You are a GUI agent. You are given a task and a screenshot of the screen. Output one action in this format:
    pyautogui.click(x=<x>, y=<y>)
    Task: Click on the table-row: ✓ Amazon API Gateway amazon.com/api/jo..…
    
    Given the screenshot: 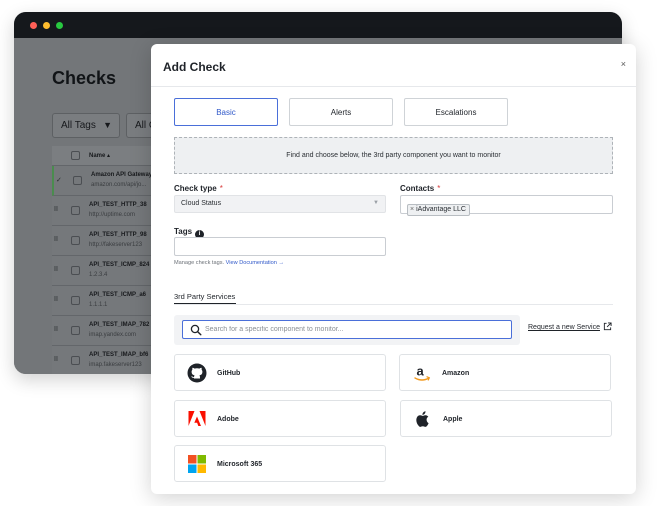 What is the action you would take?
    pyautogui.click(x=102, y=181)
    